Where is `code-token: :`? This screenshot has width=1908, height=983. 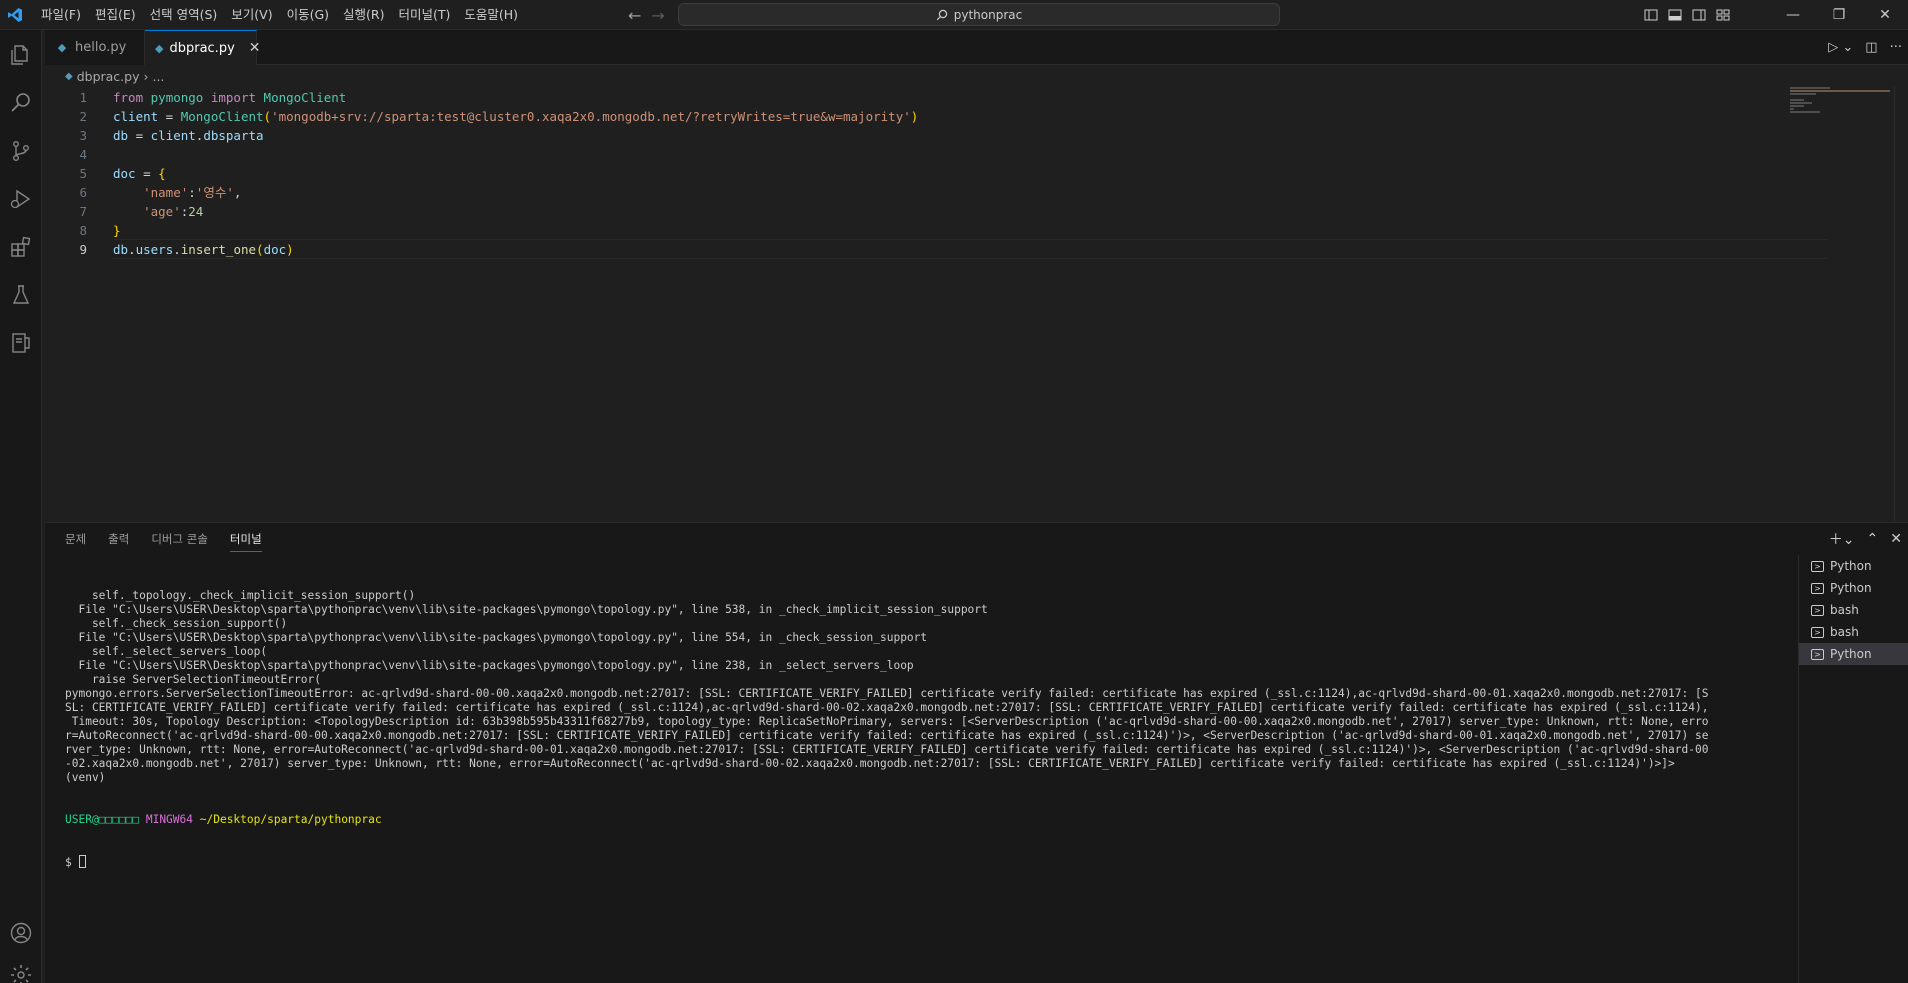
code-token: : is located at coordinates (192, 192).